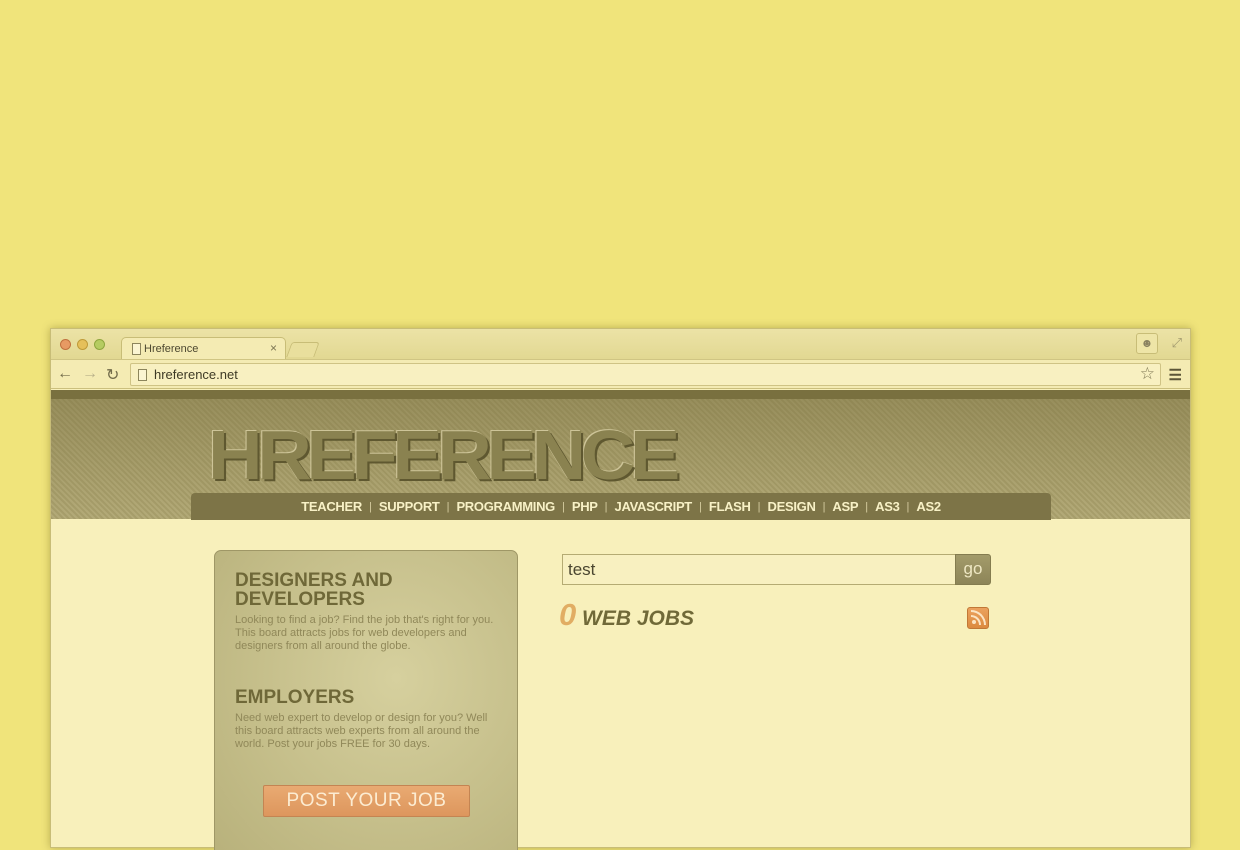  What do you see at coordinates (99, 344) in the screenshot?
I see `maximize-window-button` at bounding box center [99, 344].